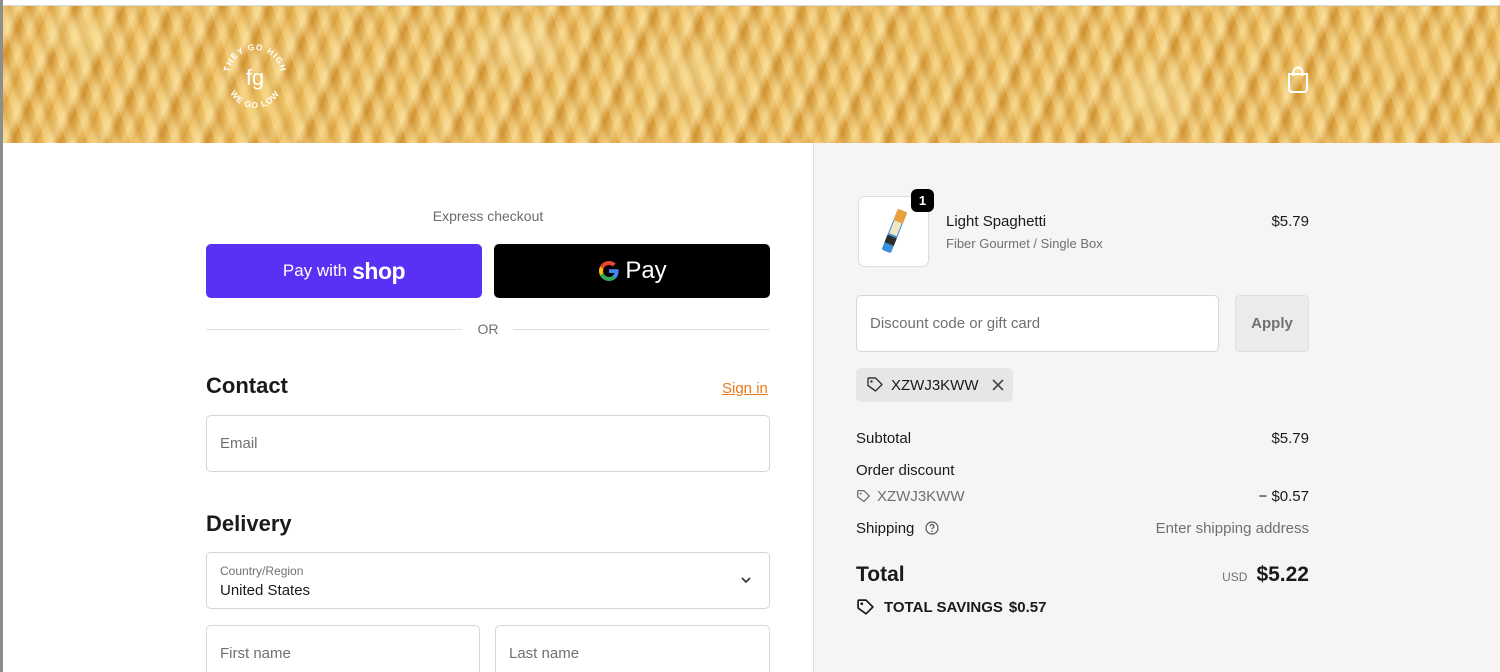 The height and width of the screenshot is (672, 1500). I want to click on country-region-label: Country/Region, so click(262, 571).